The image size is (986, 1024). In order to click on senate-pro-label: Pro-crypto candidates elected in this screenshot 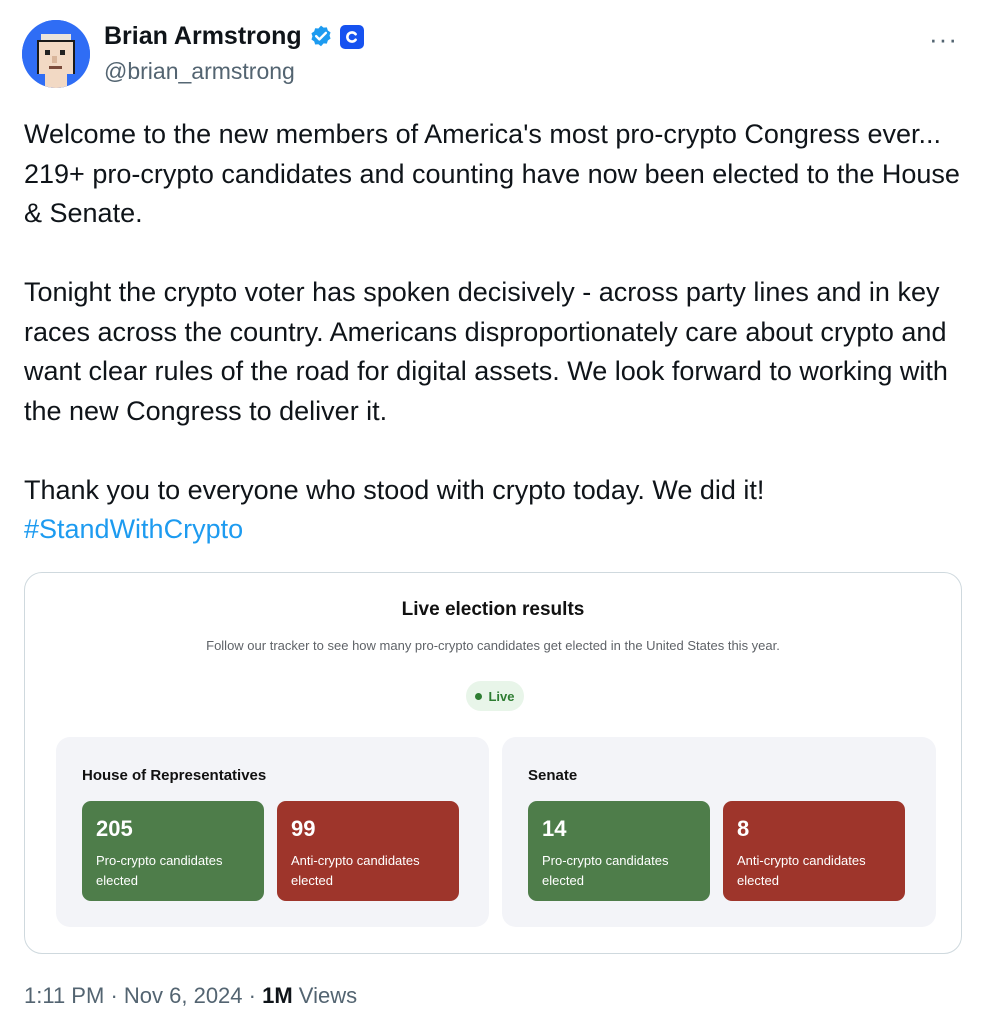, I will do `click(605, 870)`.